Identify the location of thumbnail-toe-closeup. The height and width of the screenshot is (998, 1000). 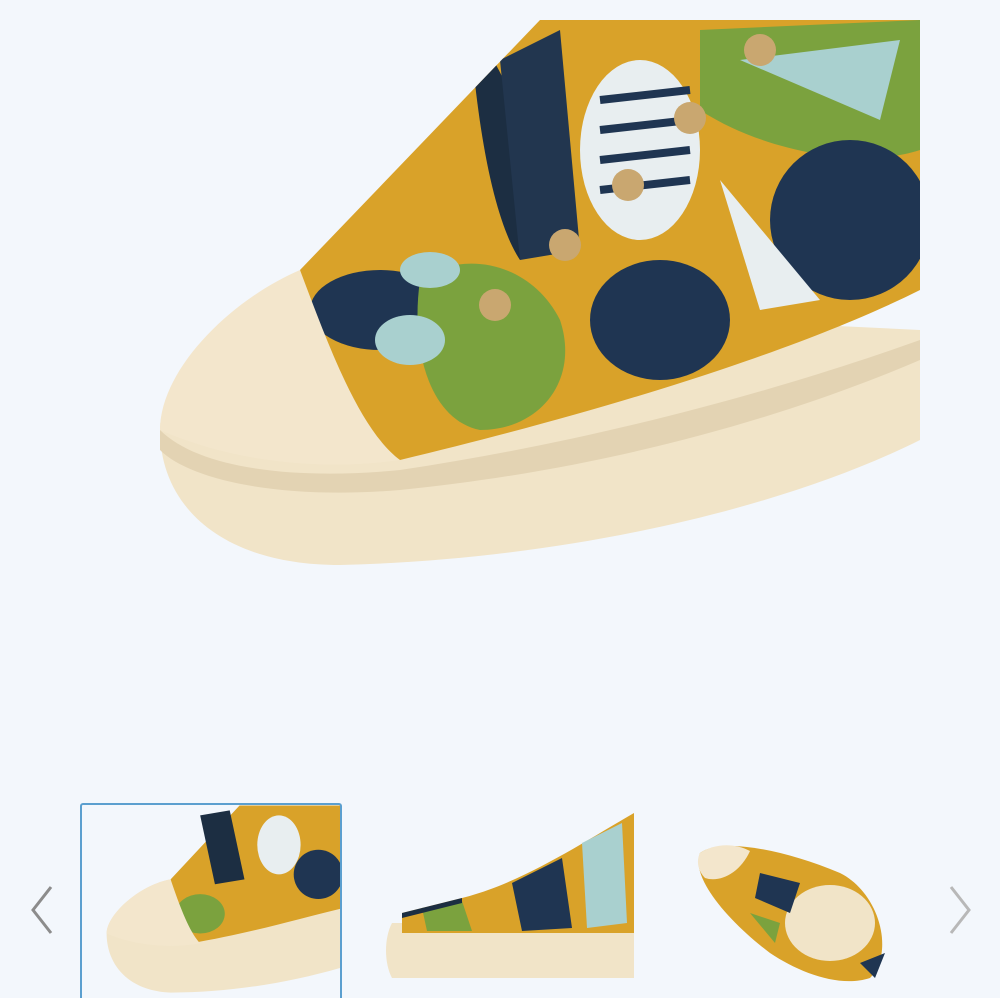
(211, 900).